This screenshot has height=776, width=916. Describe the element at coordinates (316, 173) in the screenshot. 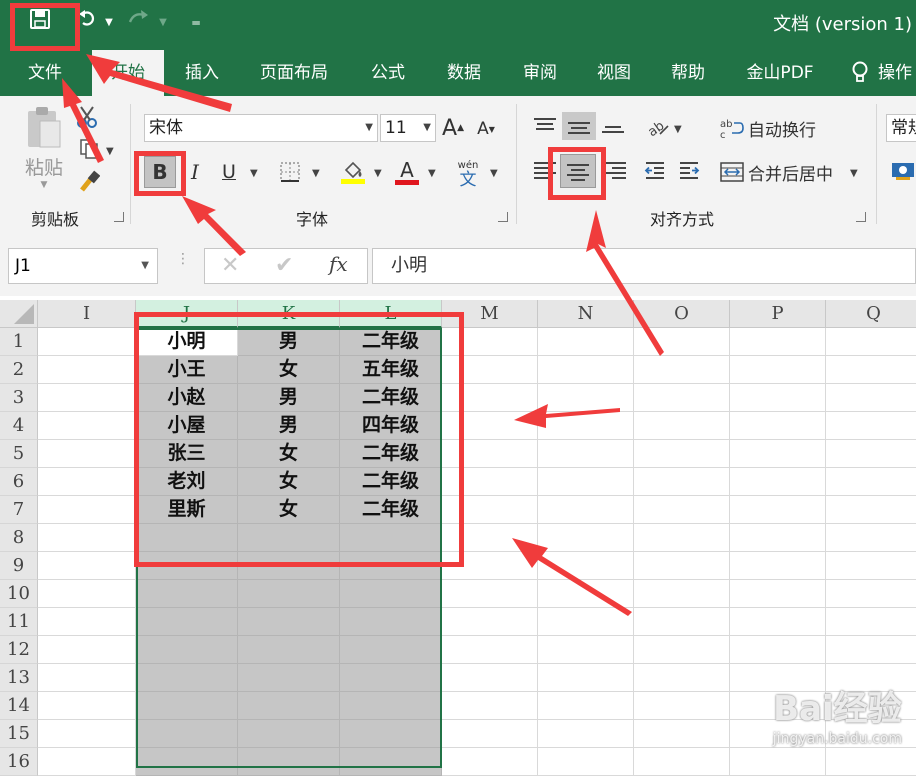

I see `borders-dropdown-icon: ▼` at that location.